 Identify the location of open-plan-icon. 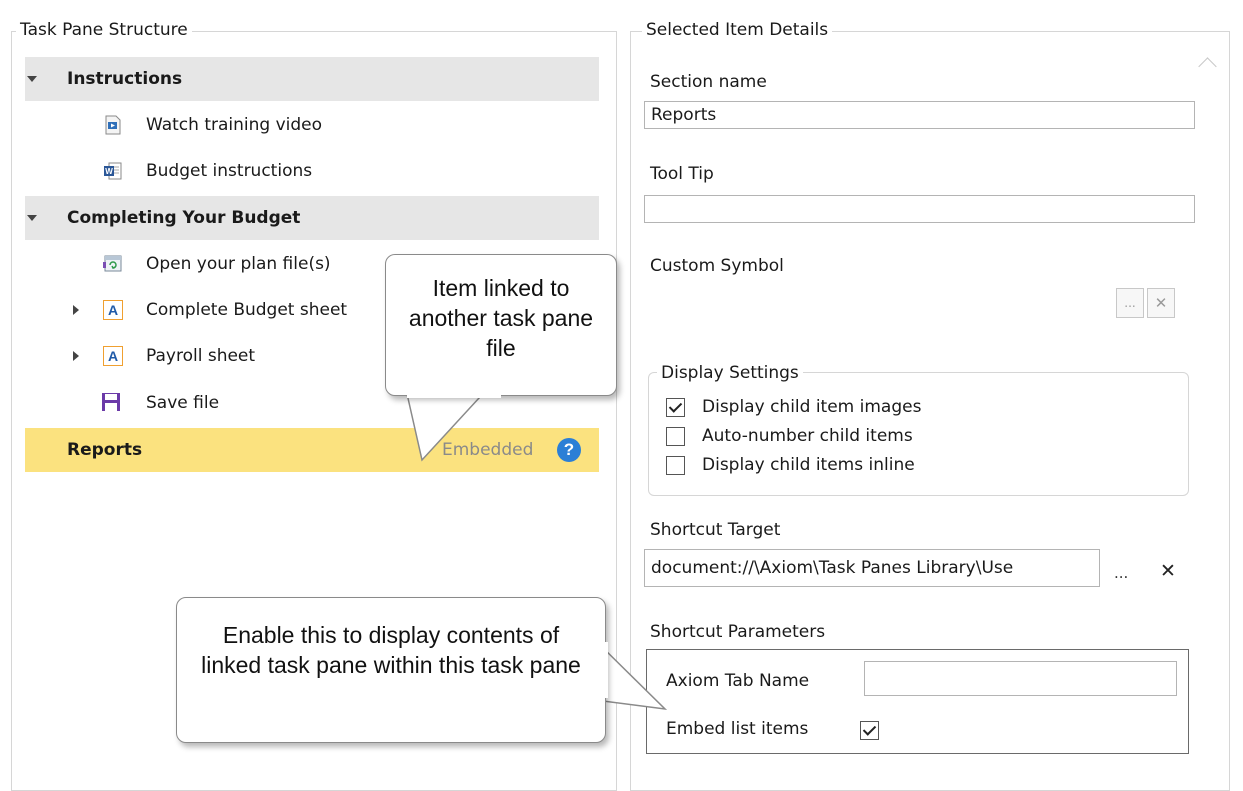
(112, 263).